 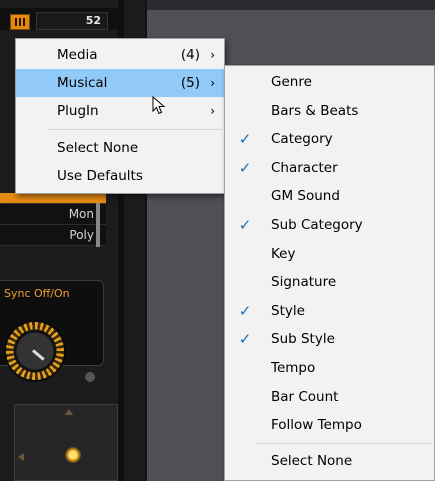 I want to click on submenu-item-label: Bars & Beats, so click(x=315, y=110).